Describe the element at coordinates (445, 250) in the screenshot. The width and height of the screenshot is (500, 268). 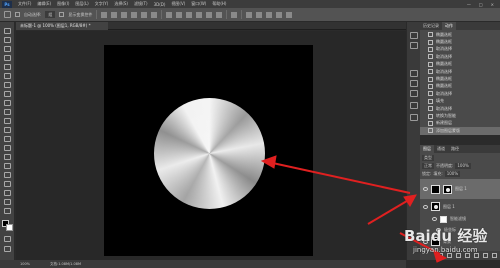
I see `watermark-url: jingyan.baidu.com` at that location.